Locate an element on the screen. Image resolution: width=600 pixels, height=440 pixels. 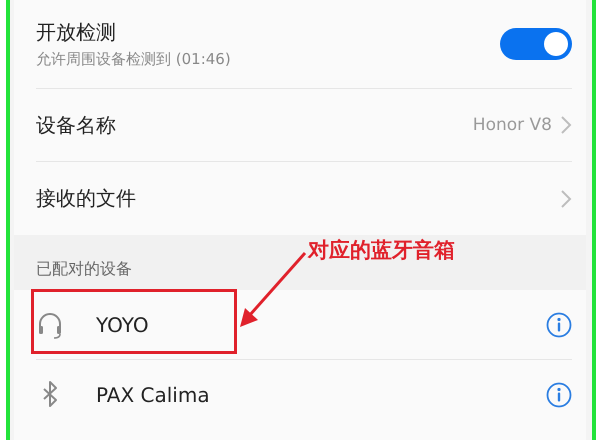
setting-value: Honor V8 is located at coordinates (512, 125).